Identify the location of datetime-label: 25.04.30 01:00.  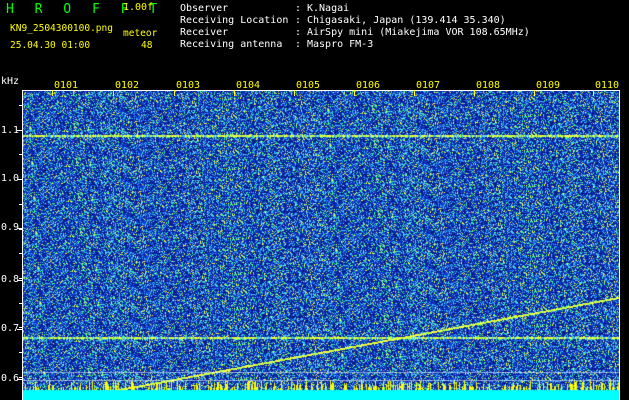
(50, 45).